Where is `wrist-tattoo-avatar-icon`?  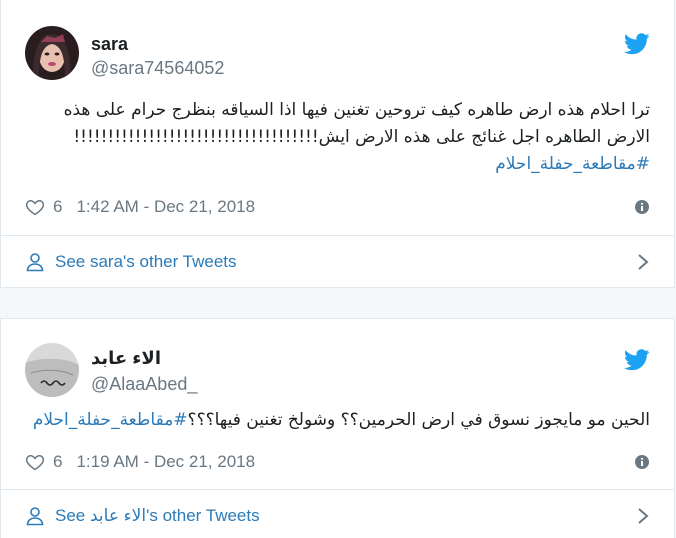
wrist-tattoo-avatar-icon is located at coordinates (52, 370).